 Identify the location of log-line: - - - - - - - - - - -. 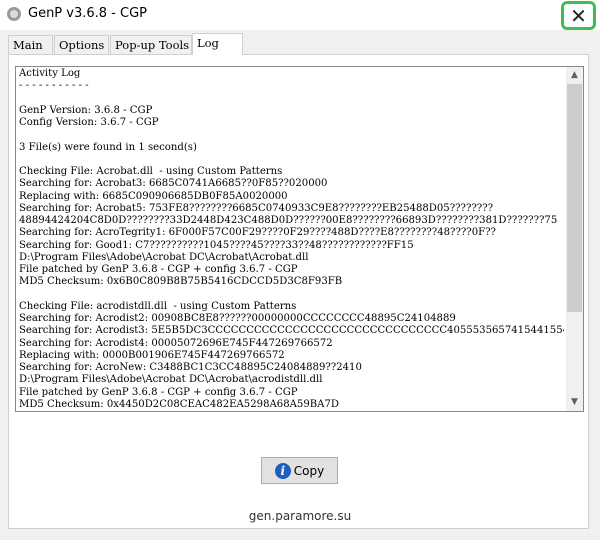
(54, 86).